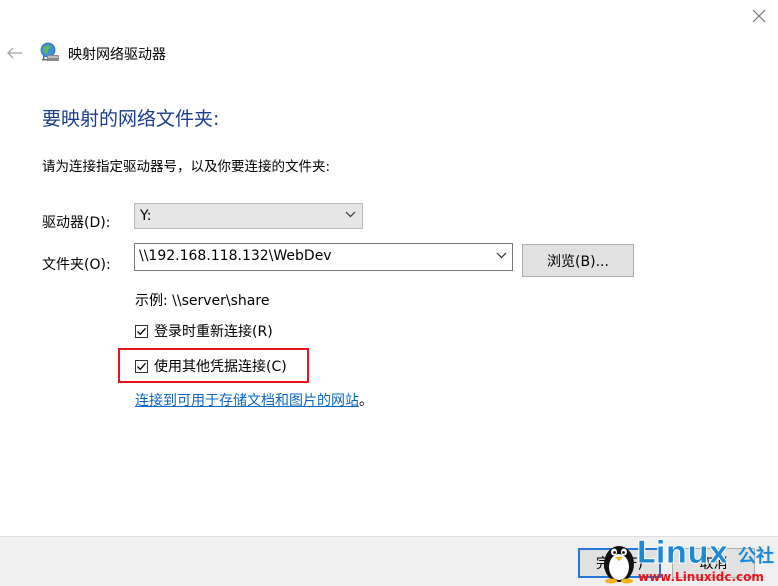 Image resolution: width=778 pixels, height=586 pixels. Describe the element at coordinates (248, 216) in the screenshot. I see `drive-letter-select: Y:` at that location.